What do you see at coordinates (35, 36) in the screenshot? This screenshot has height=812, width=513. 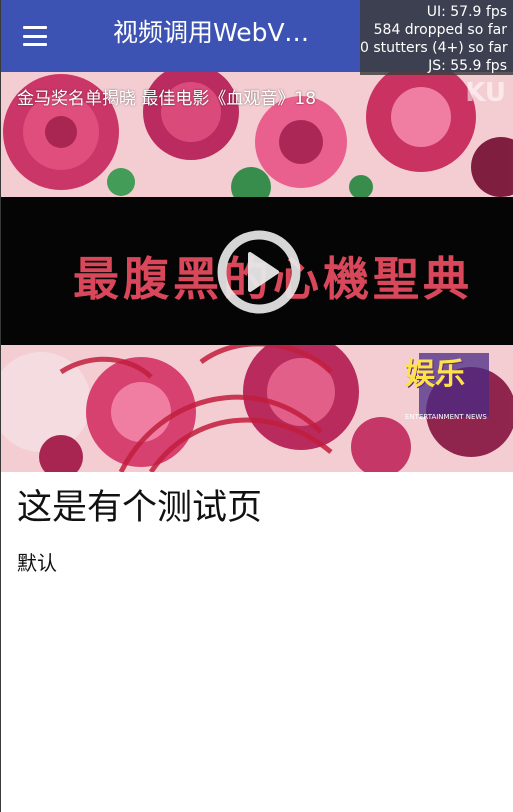 I see `hamburger-menu-icon` at bounding box center [35, 36].